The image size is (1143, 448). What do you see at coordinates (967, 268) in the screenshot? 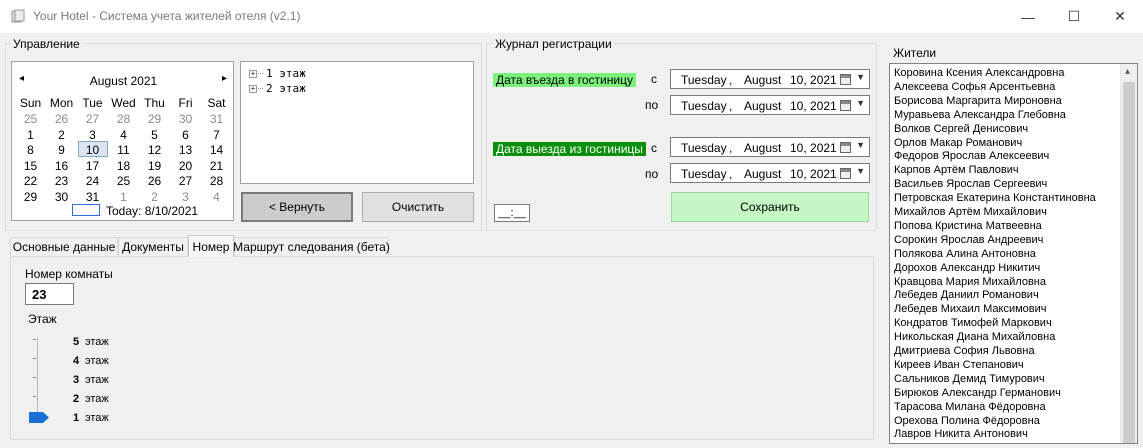
I see `resident-list-item: Дорохов Александр Никитич` at bounding box center [967, 268].